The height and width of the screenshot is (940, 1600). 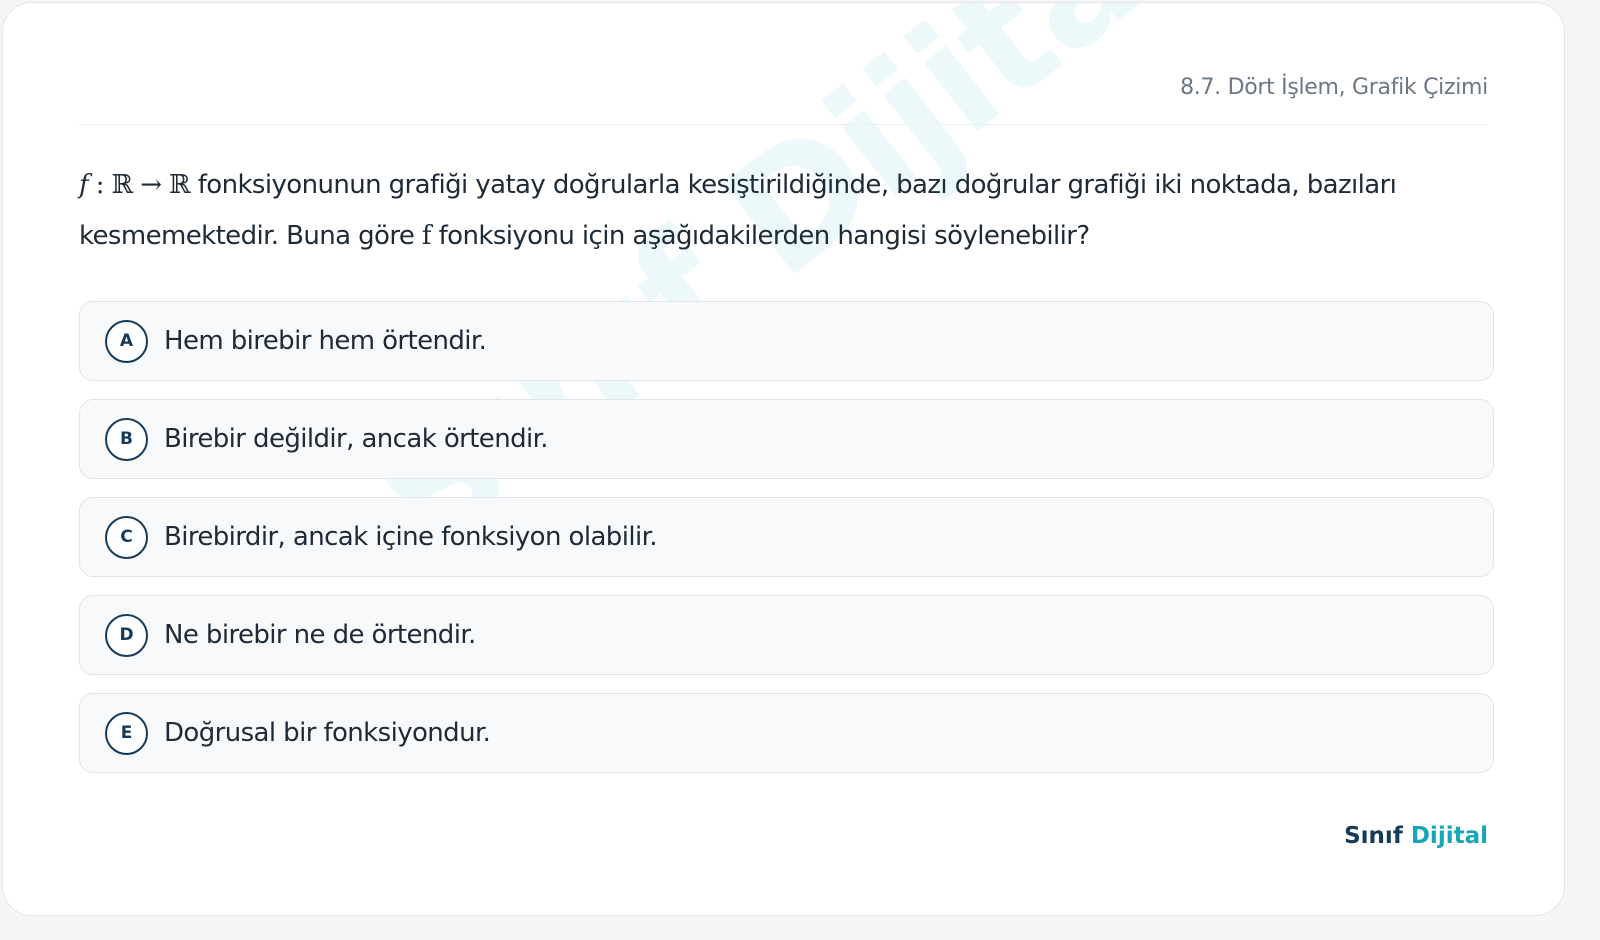 I want to click on topic-label: 8.7. Dört İşlem, Grafik Çizimi, so click(x=1334, y=87).